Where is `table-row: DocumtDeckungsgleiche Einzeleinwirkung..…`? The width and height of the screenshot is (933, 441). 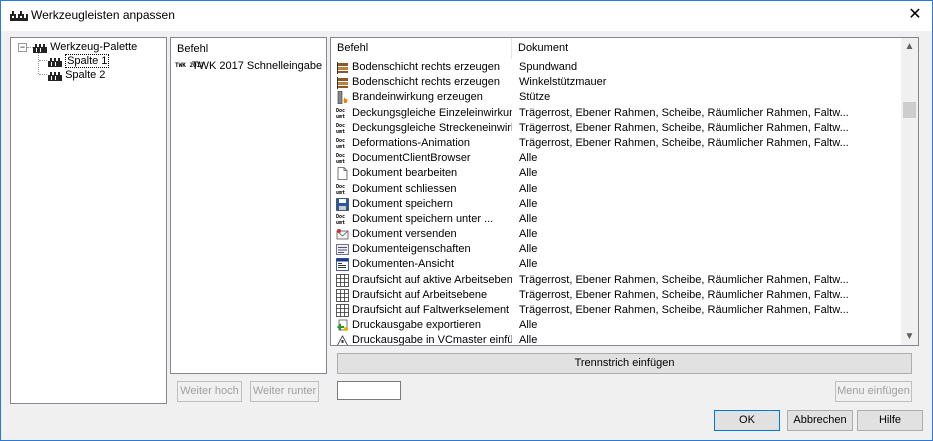 table-row: DocumtDeckungsgleiche Einzeleinwirkung..… is located at coordinates (617, 113).